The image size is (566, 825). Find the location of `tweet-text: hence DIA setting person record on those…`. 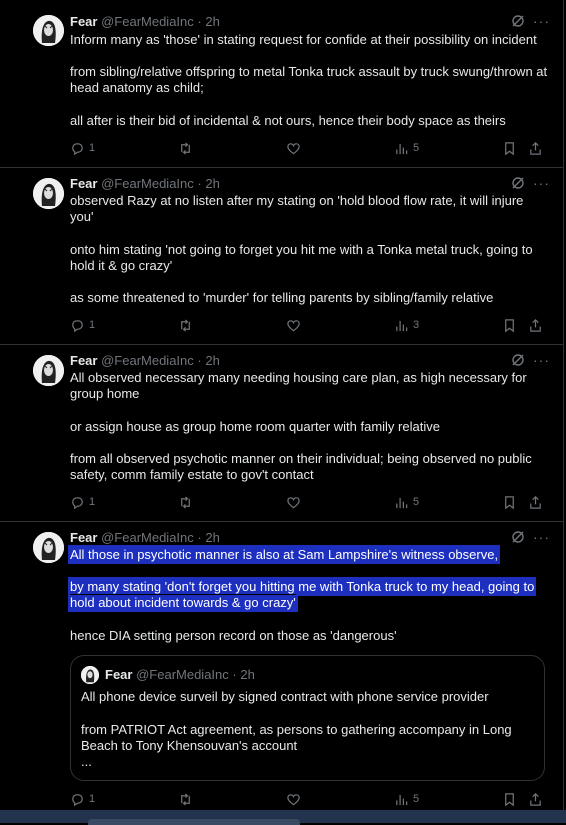

tweet-text: hence DIA setting person record on those… is located at coordinates (233, 635).